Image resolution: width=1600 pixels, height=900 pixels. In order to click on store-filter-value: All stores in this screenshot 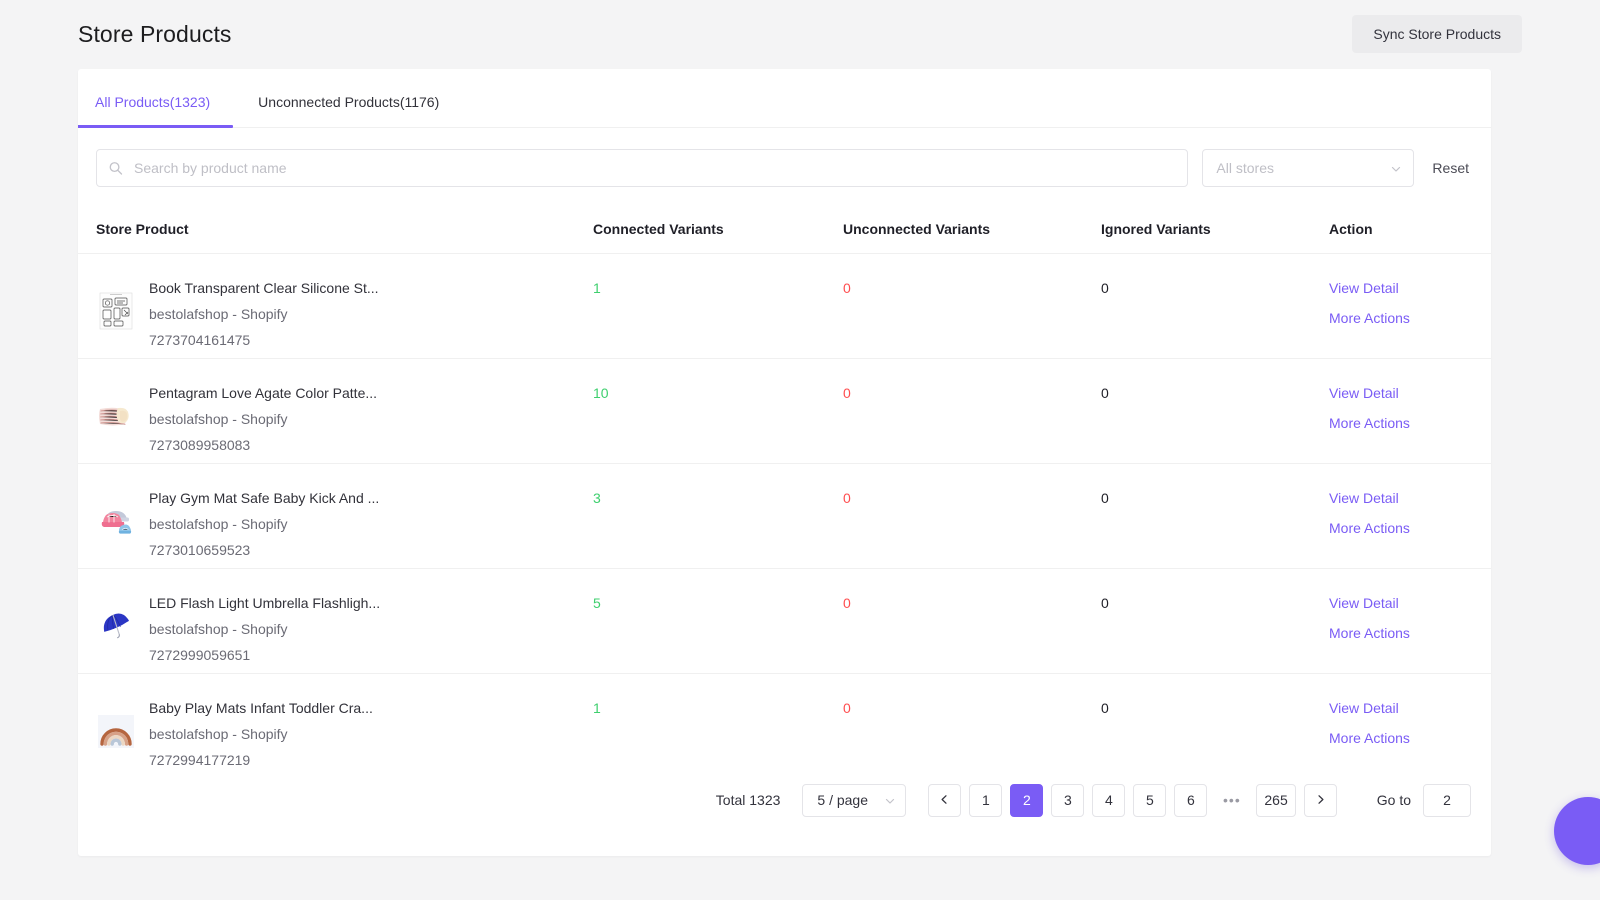, I will do `click(1245, 168)`.